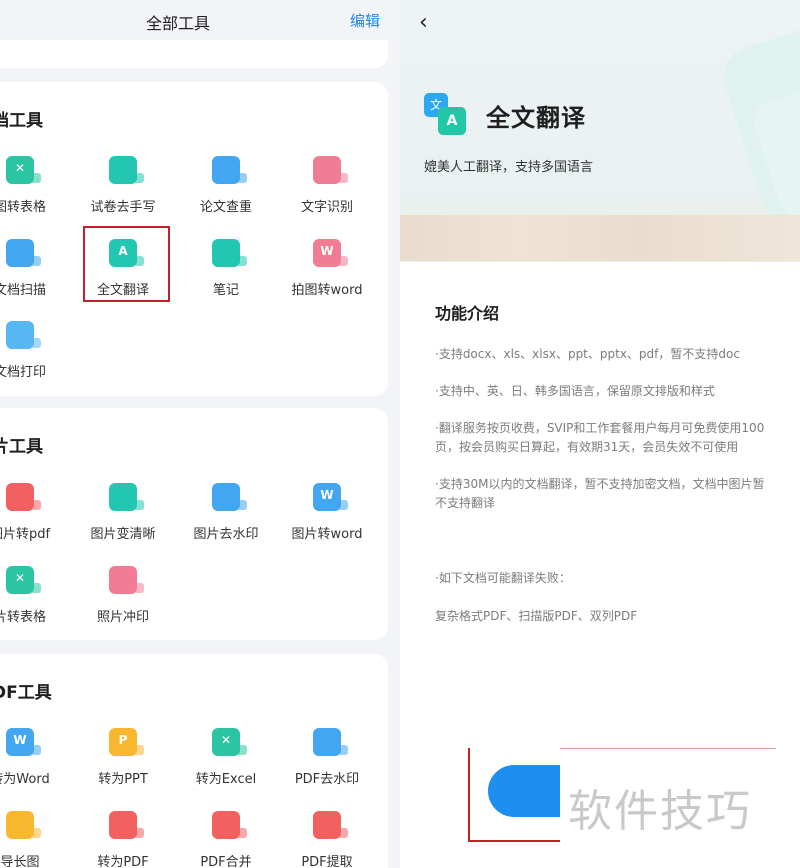 This screenshot has height=868, width=800. What do you see at coordinates (226, 779) in the screenshot?
I see `tool-label: 转为Excel` at bounding box center [226, 779].